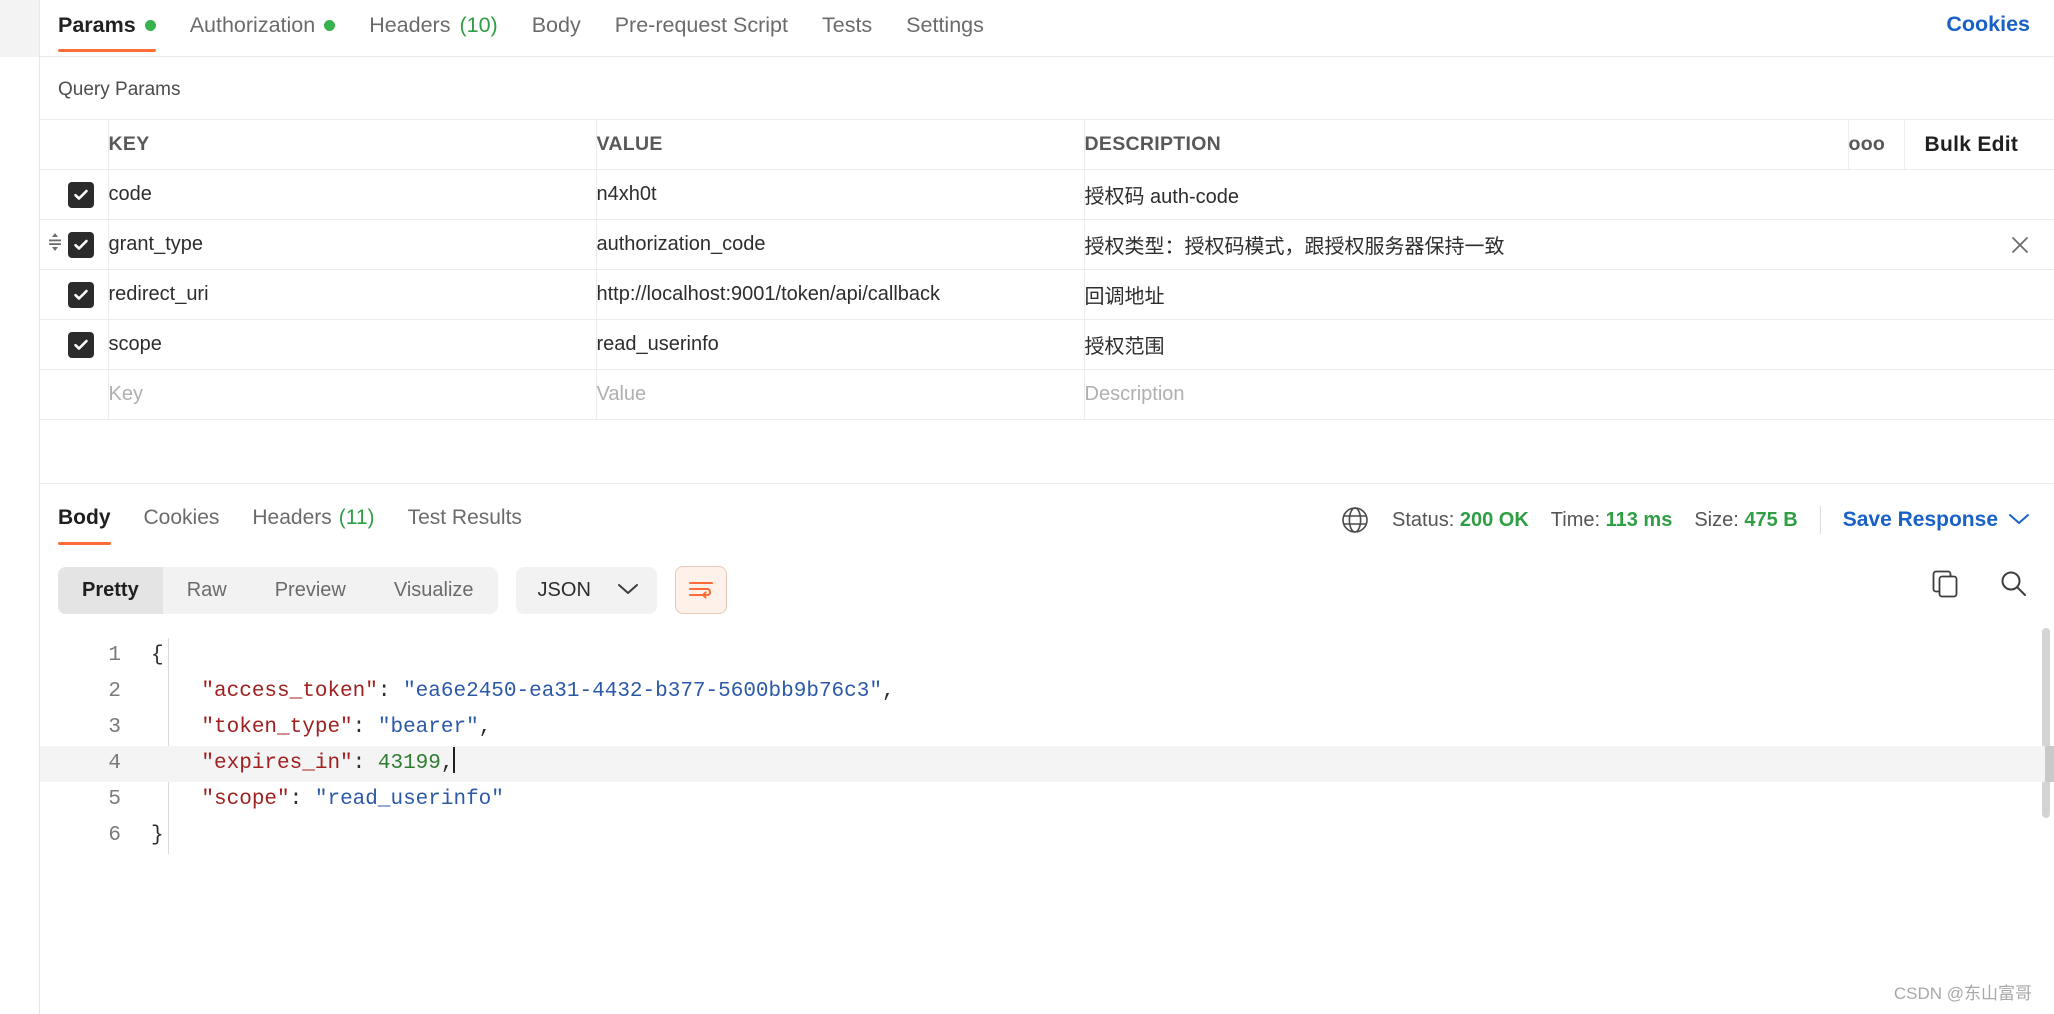  I want to click on view-mode-preview: Preview, so click(310, 590).